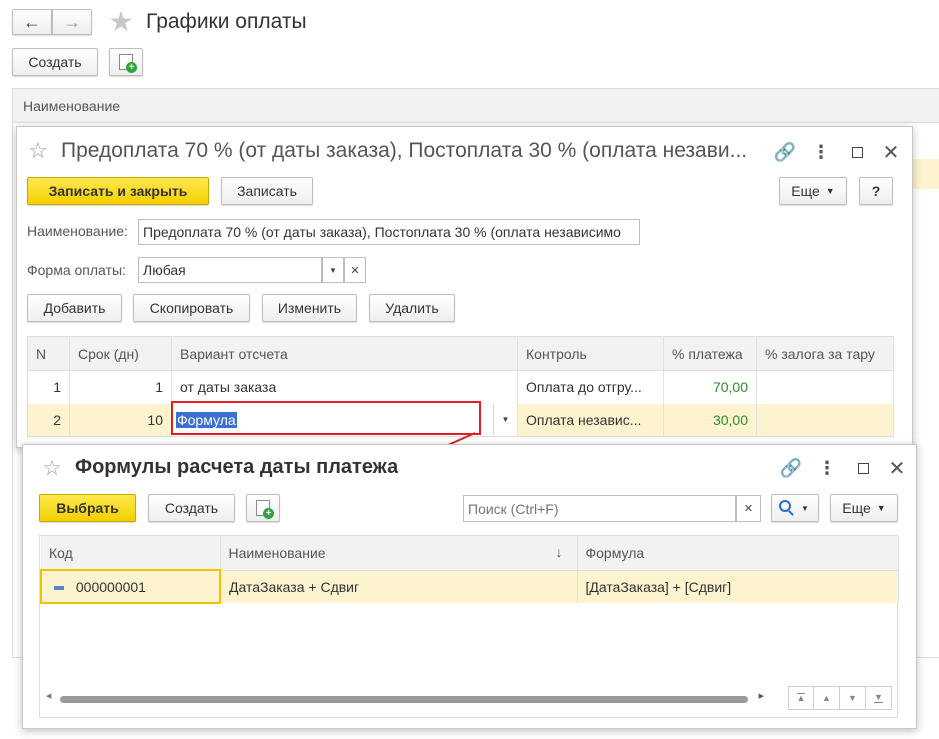 The image size is (939, 739). What do you see at coordinates (344, 353) in the screenshot?
I see `column-header-variant: Вариант отсчета` at bounding box center [344, 353].